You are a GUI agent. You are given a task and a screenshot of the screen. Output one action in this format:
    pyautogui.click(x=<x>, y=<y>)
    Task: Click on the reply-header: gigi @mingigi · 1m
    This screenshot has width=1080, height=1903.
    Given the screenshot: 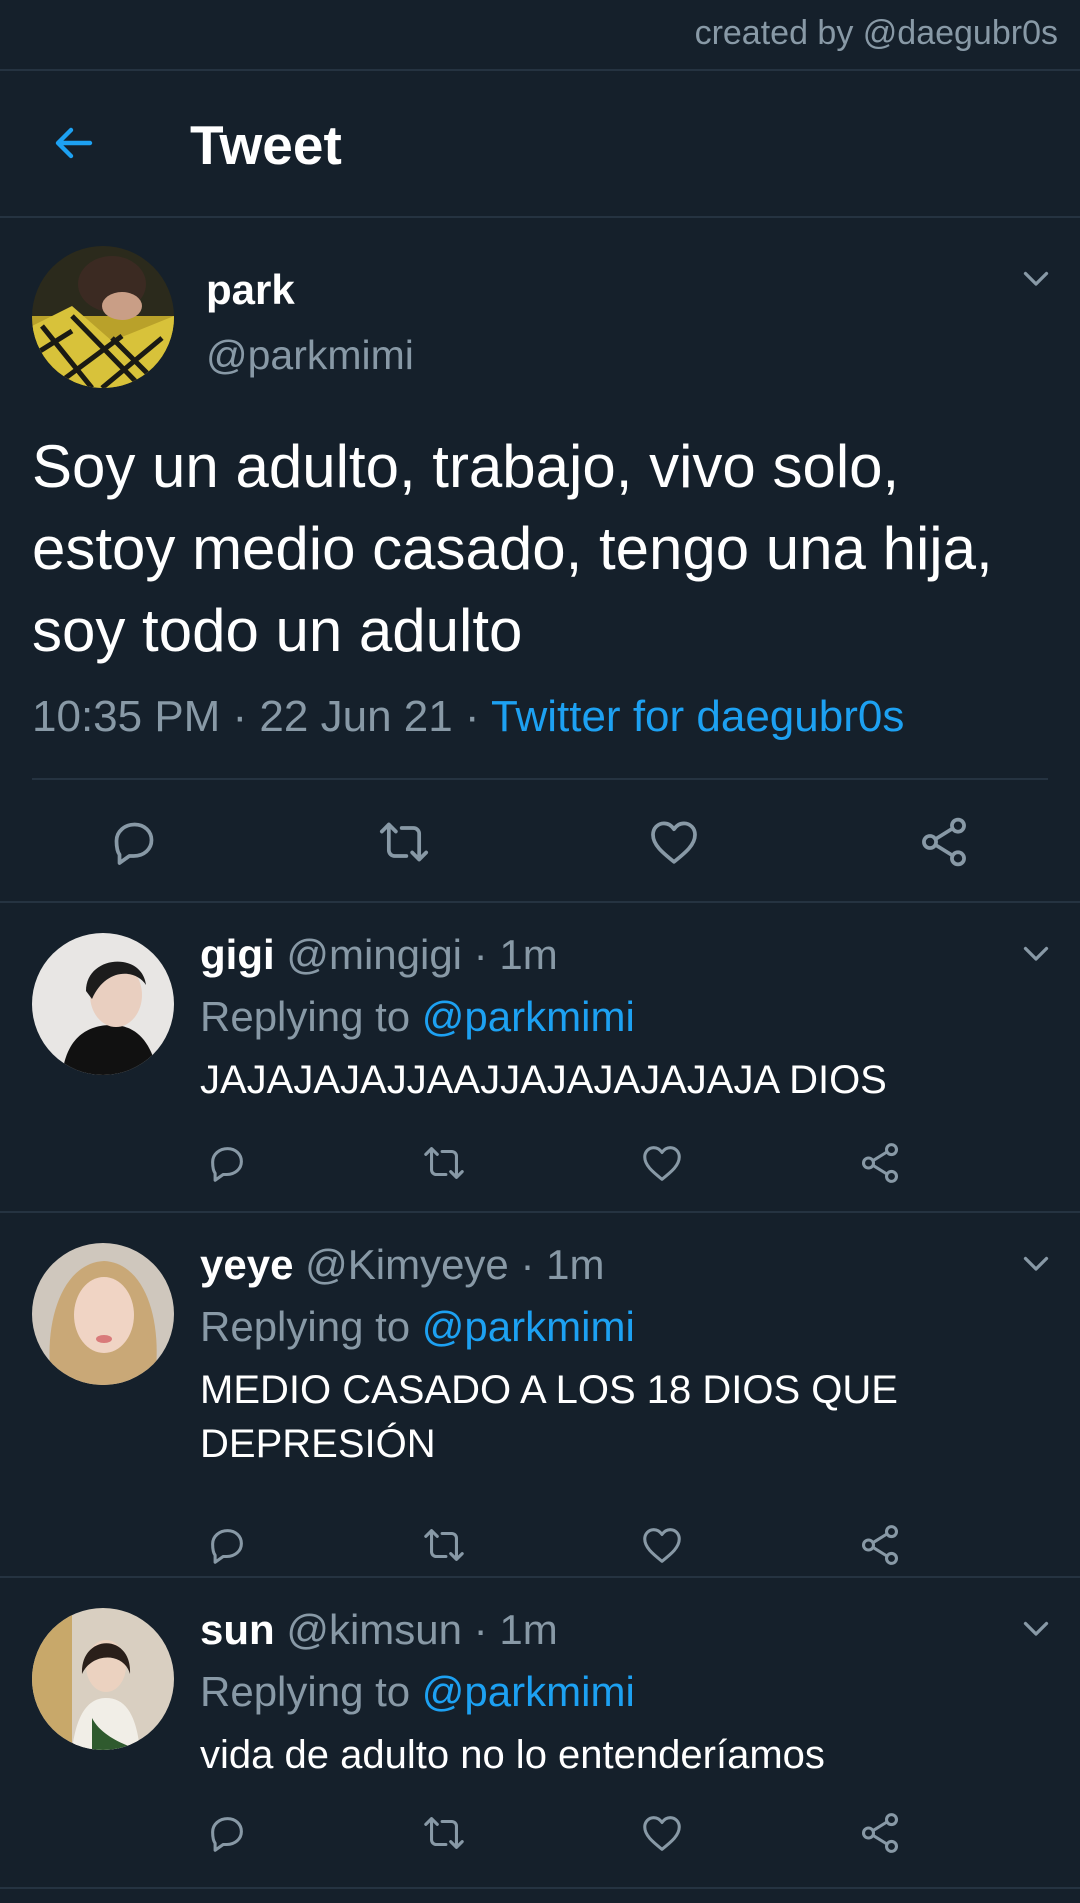 What is the action you would take?
    pyautogui.click(x=379, y=955)
    